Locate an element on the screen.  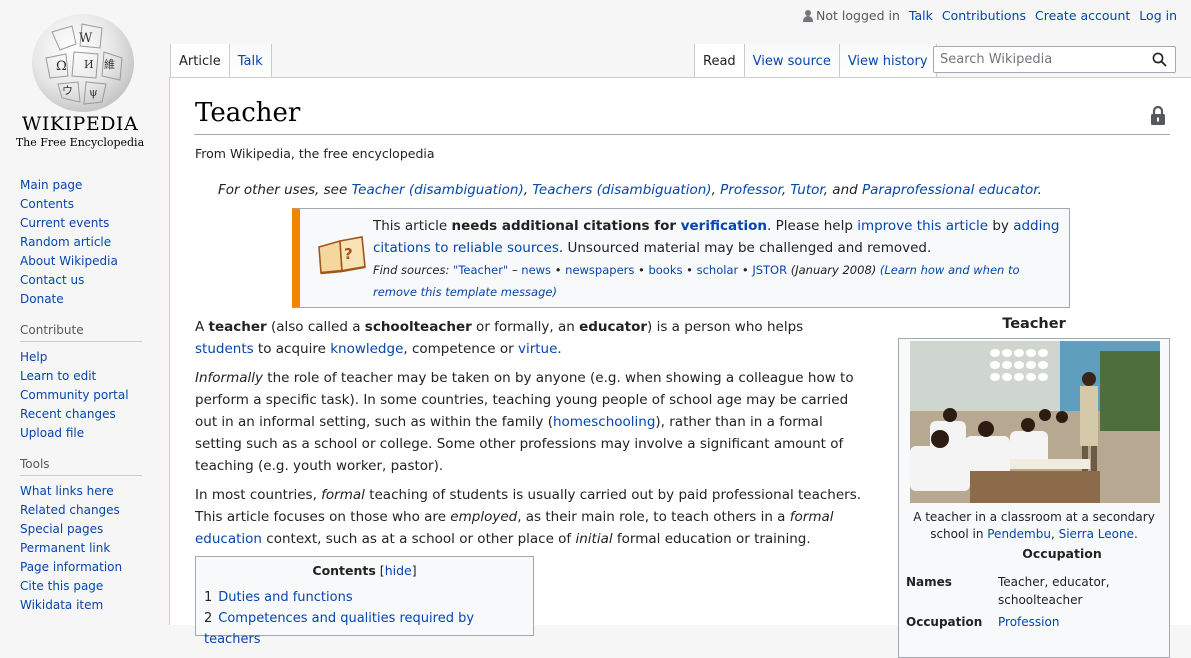
sidebar-item-wikidata-item: Wikidata item is located at coordinates (94, 605).